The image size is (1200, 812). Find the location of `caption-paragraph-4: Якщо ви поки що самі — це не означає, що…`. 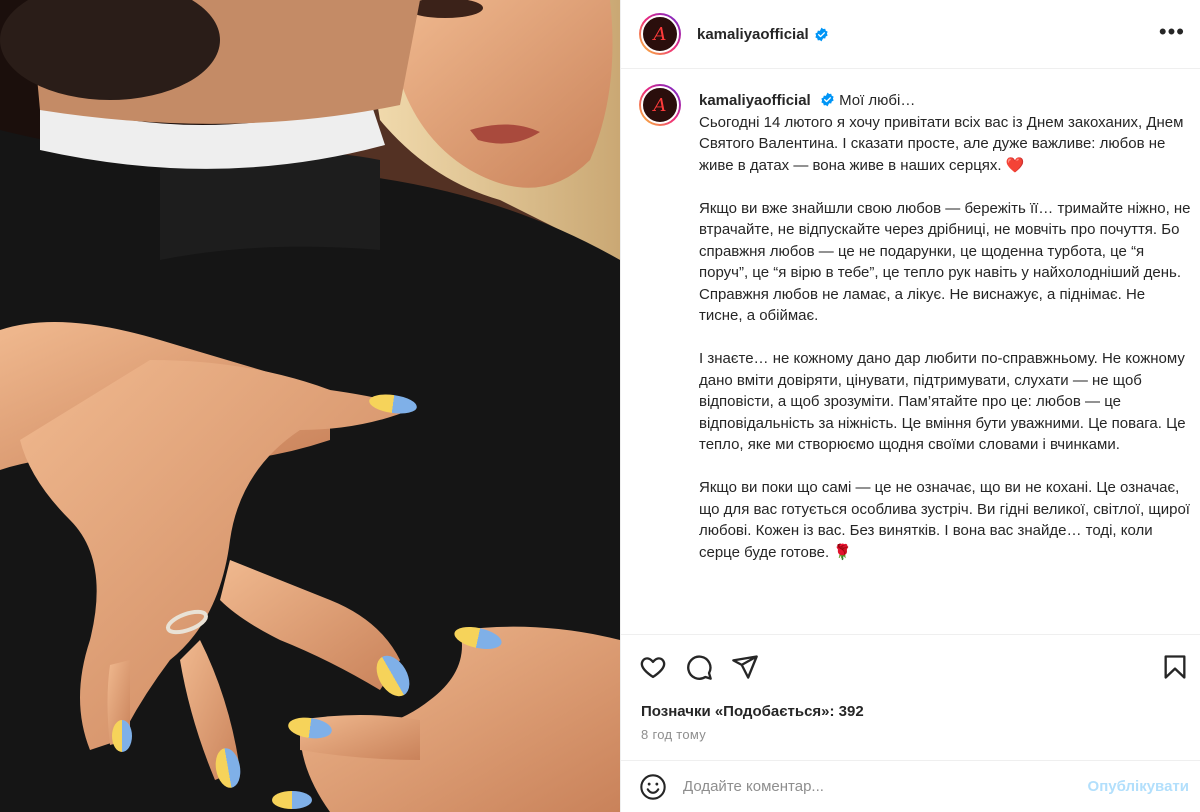

caption-paragraph-4: Якщо ви поки що самі — це не означає, що… is located at coordinates (944, 520).